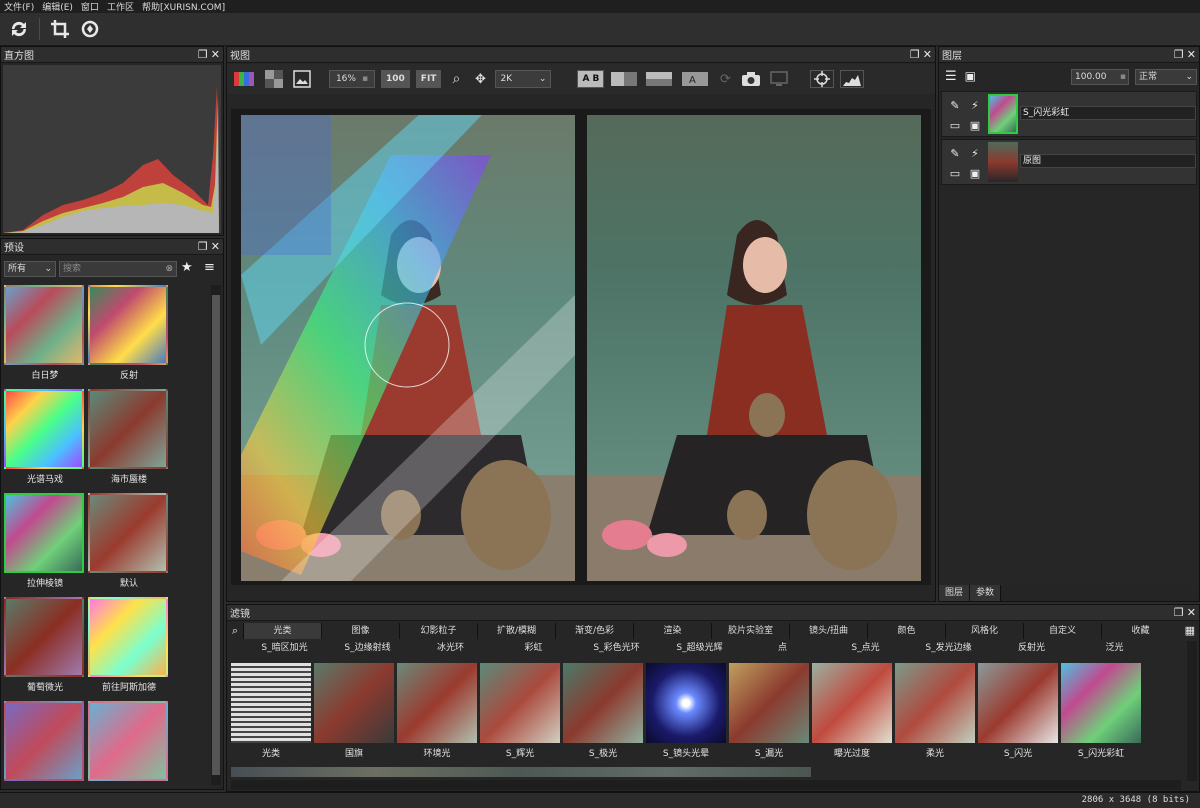 Image resolution: width=1200 pixels, height=808 pixels. I want to click on blend-mode-select: 正常 ⌄, so click(1166, 77).